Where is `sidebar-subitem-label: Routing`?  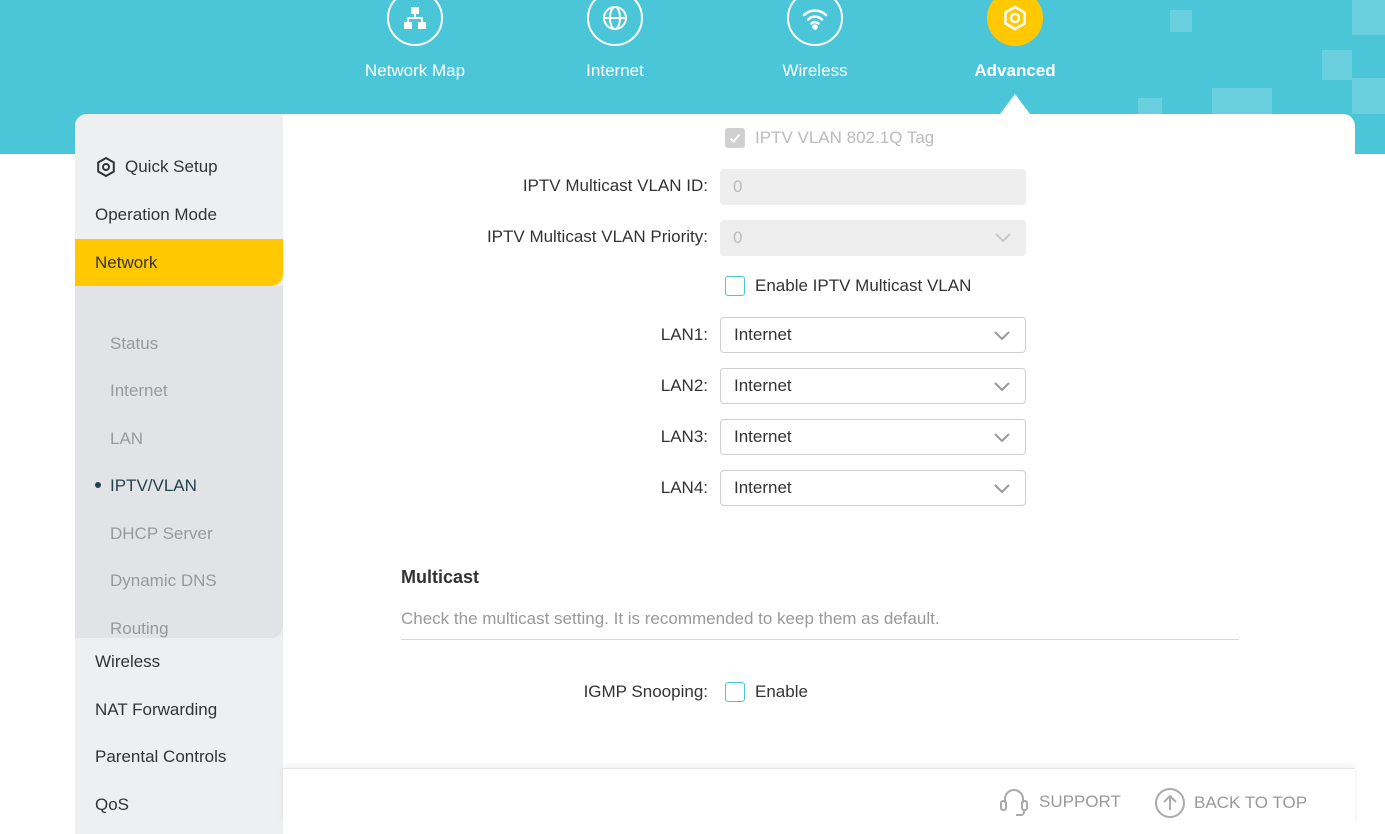
sidebar-subitem-label: Routing is located at coordinates (139, 628).